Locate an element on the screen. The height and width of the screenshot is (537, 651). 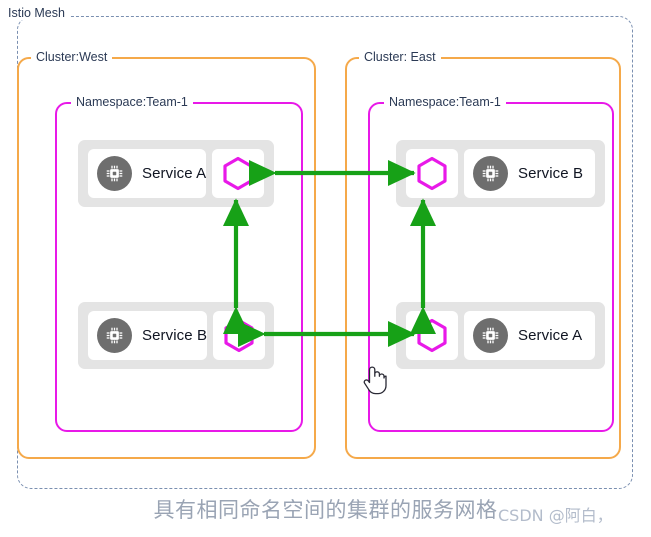
namespace-west-label: Namespace:Team-1 is located at coordinates (132, 102).